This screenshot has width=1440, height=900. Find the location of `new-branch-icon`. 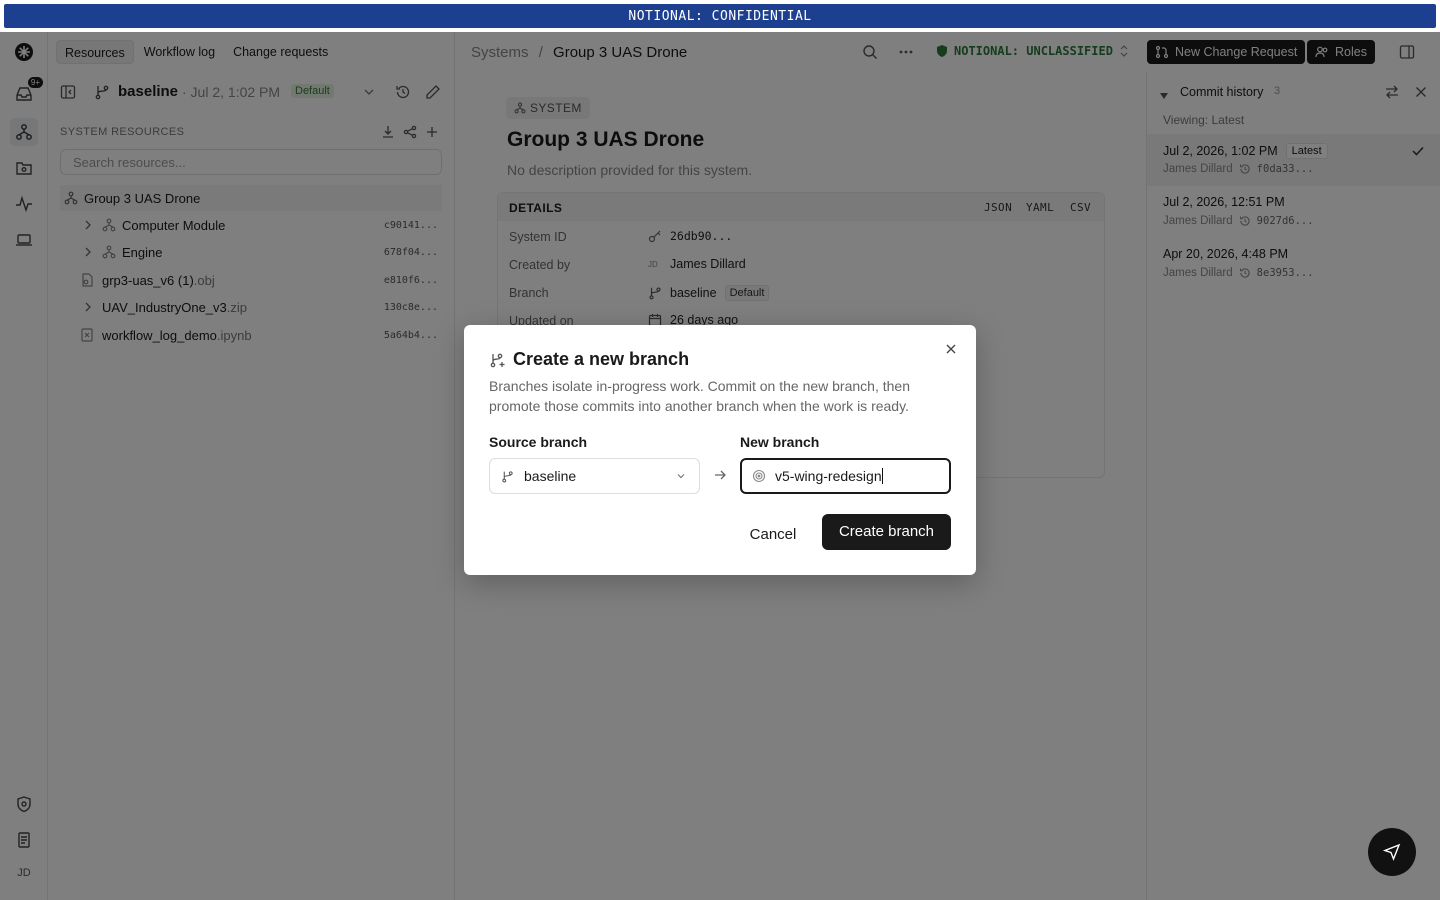

new-branch-icon is located at coordinates (497, 361).